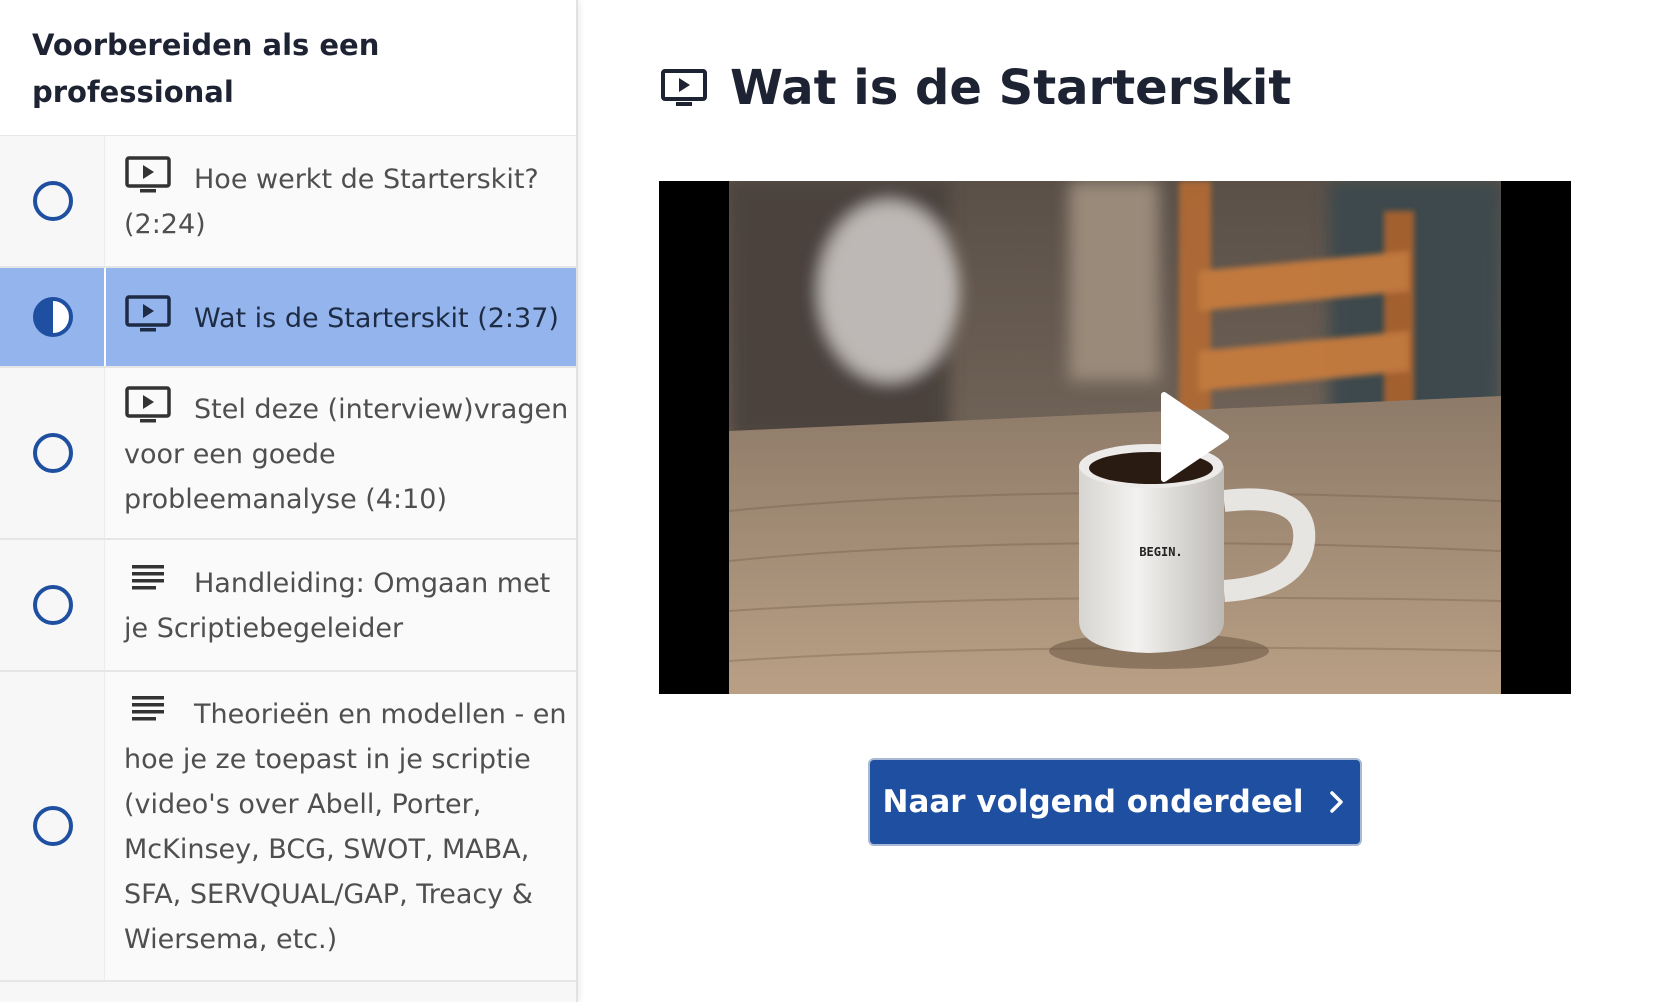  I want to click on section-title: Voorbereiden als een professional, so click(288, 68).